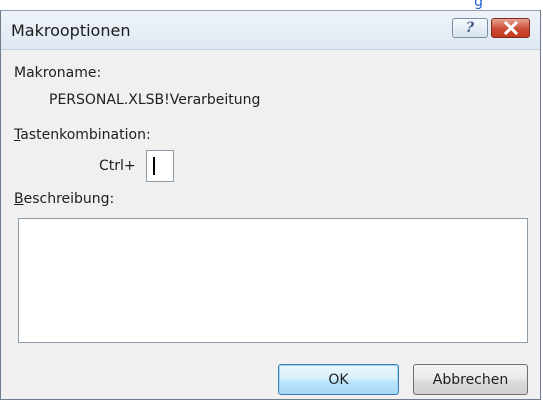 The width and height of the screenshot is (543, 401). What do you see at coordinates (154, 166) in the screenshot?
I see `text-caret` at bounding box center [154, 166].